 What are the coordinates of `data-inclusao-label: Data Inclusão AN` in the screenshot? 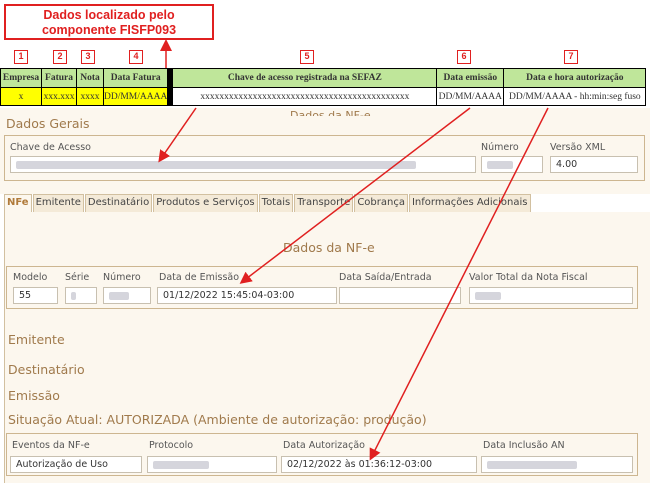 It's located at (524, 445).